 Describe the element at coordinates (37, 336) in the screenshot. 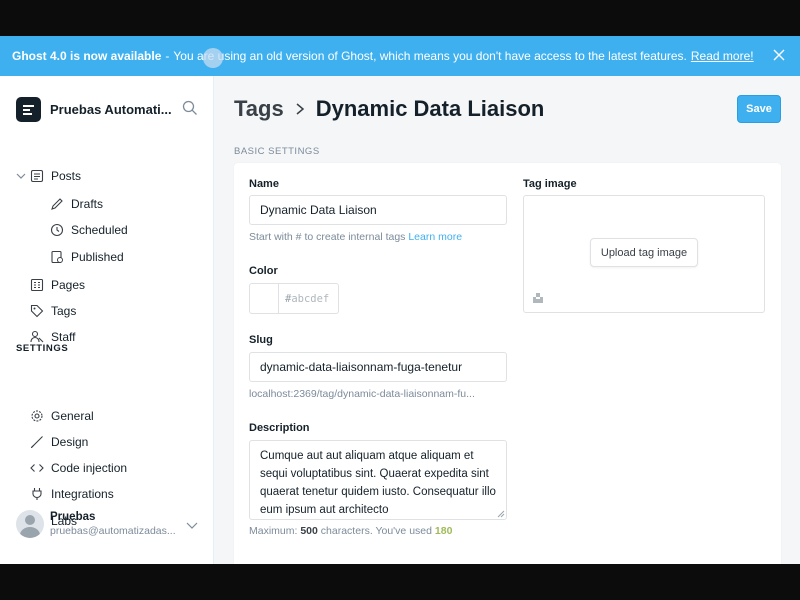

I see `staff-icon` at that location.